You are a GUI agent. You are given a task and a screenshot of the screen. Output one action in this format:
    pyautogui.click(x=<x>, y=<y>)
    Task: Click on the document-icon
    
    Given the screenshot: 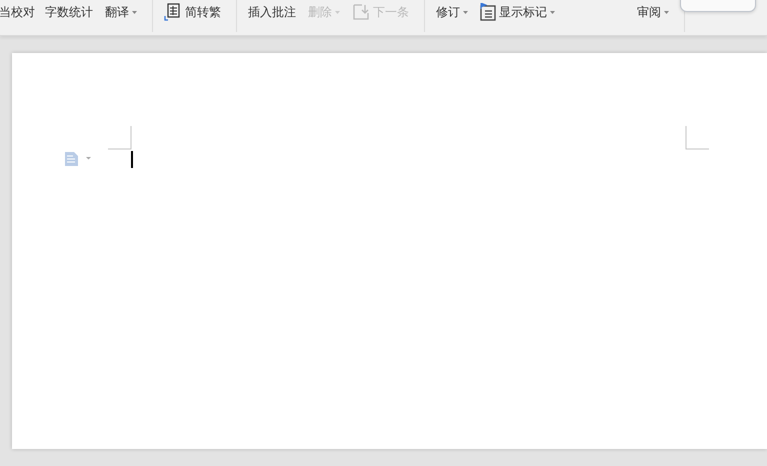 What is the action you would take?
    pyautogui.click(x=79, y=159)
    